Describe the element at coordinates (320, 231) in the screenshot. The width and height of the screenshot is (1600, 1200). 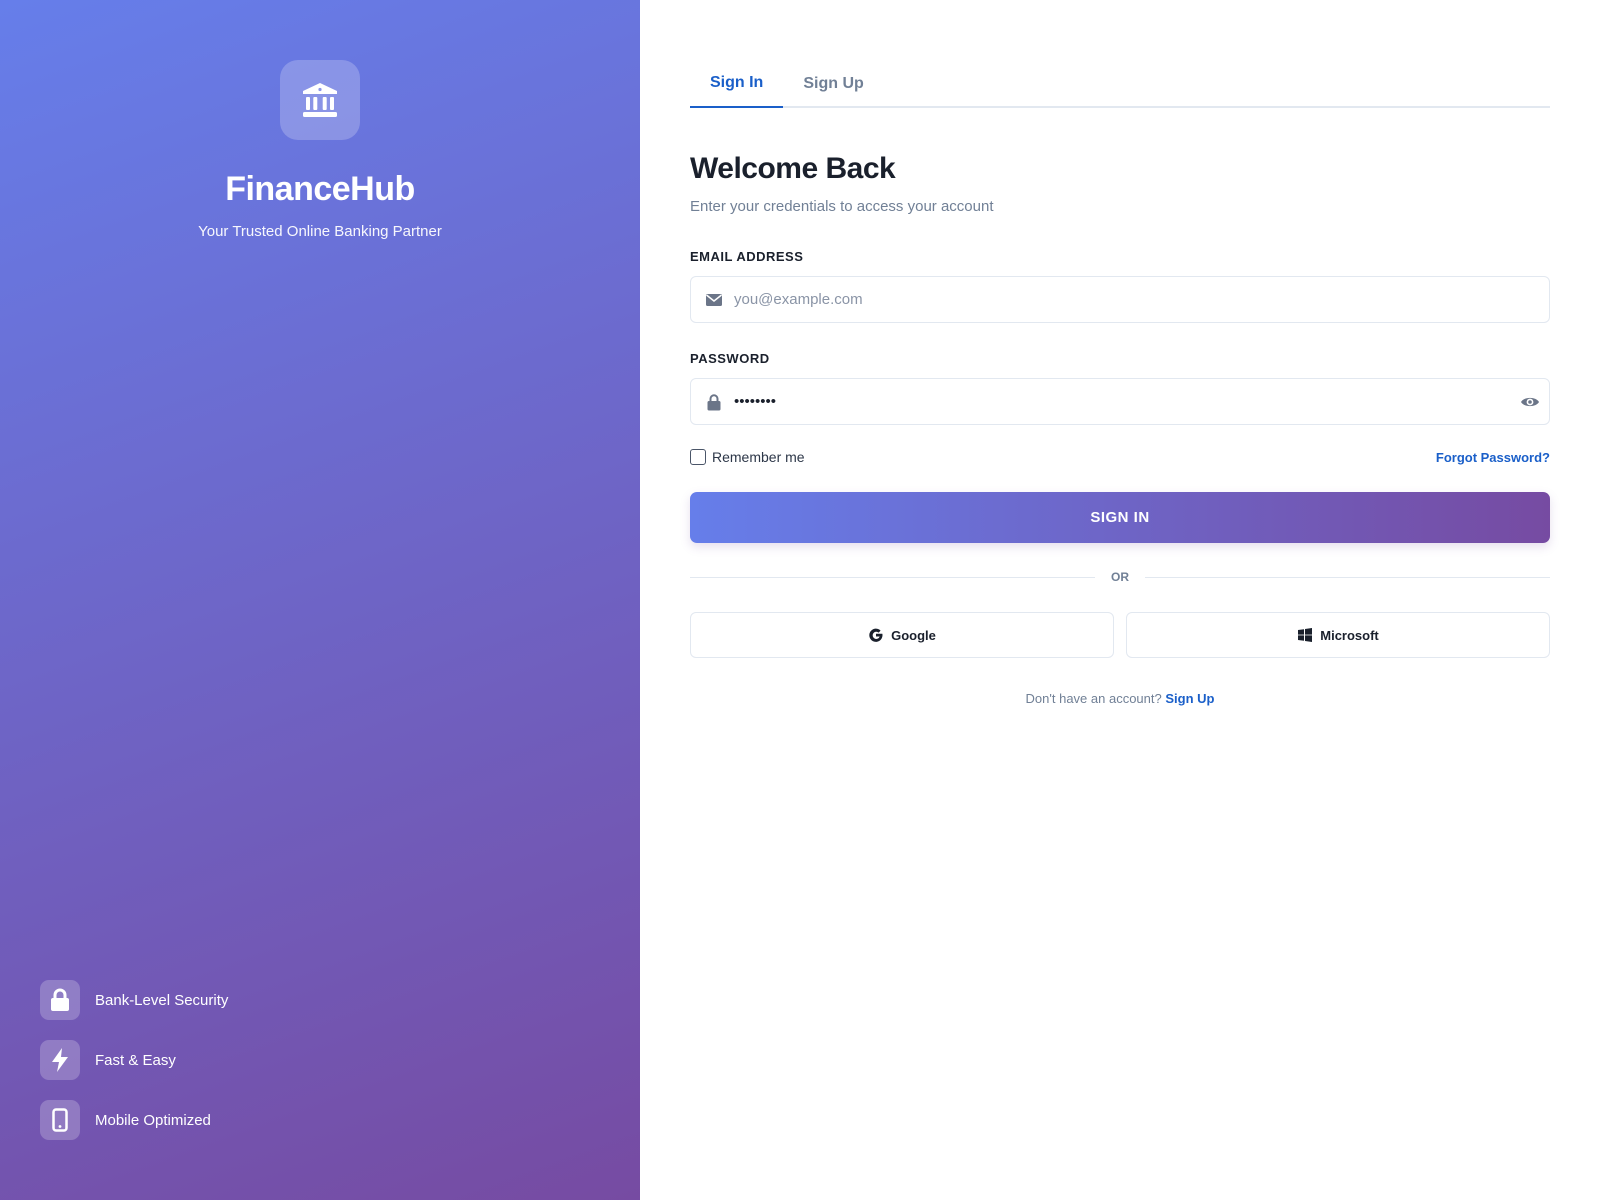
I see `brand-tagline: Your Trusted Online Banking Partner` at that location.